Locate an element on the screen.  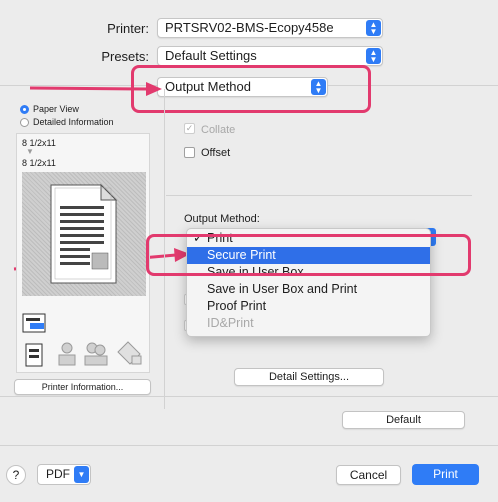
options-divider is located at coordinates (319, 195).